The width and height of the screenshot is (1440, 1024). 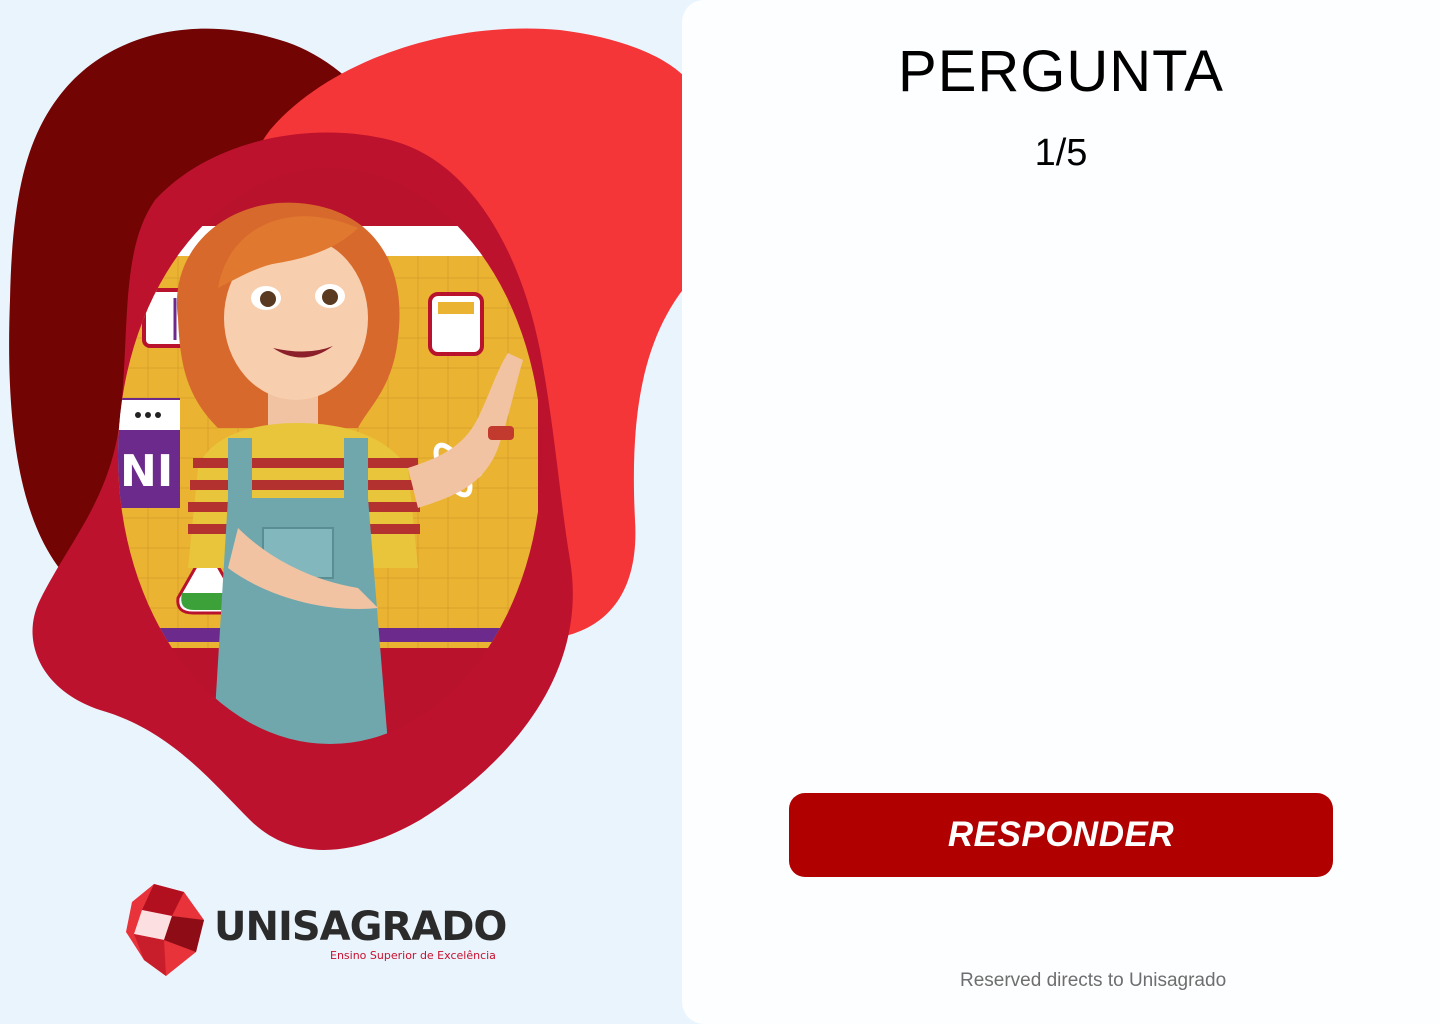 I want to click on footer-copyright: Reserved directs to Unisagrado, so click(x=1093, y=980).